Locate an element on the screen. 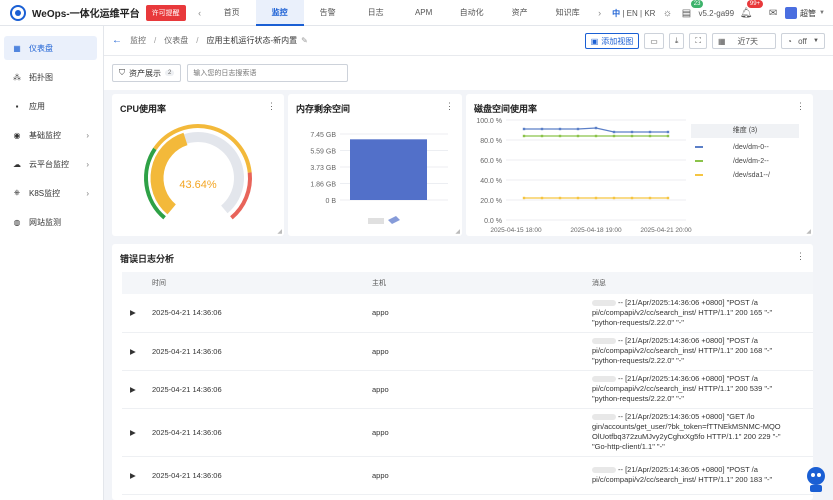  filter-bar: ⛉ 资产展示 2 is located at coordinates (468, 73).